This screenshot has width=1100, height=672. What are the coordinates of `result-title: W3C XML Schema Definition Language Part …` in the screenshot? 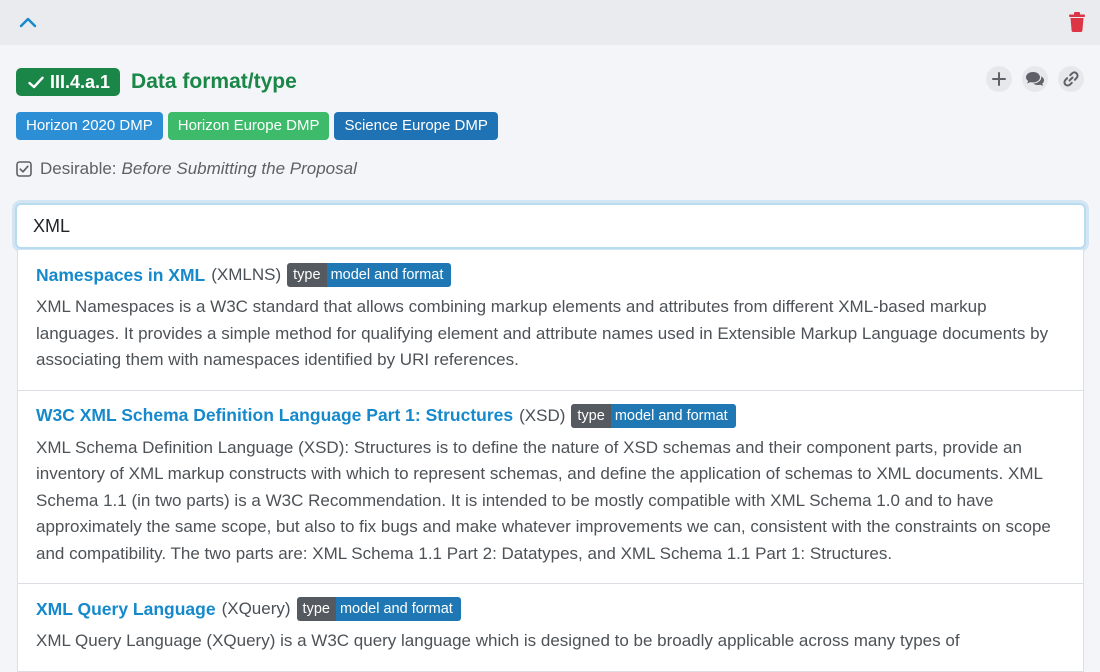 It's located at (275, 415).